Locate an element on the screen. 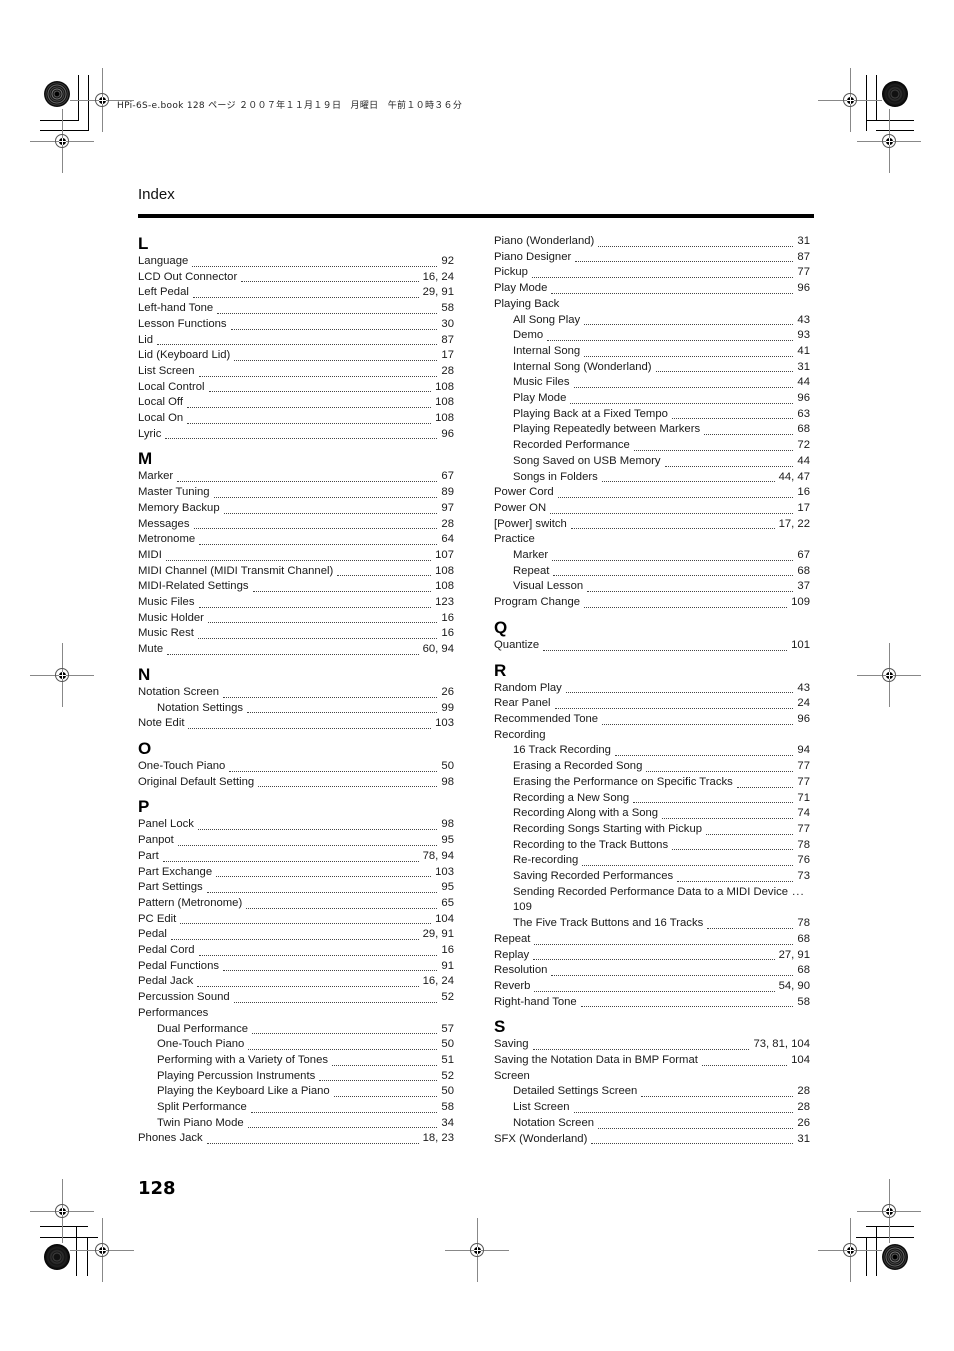  entry-pages: 108 is located at coordinates (444, 586).